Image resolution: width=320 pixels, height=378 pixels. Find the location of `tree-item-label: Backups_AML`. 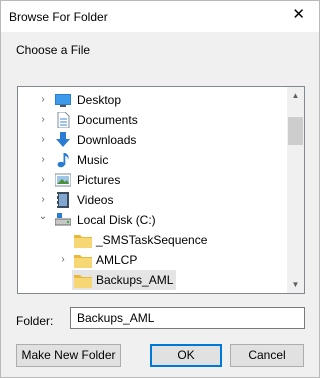

tree-item-label: Backups_AML is located at coordinates (135, 280).